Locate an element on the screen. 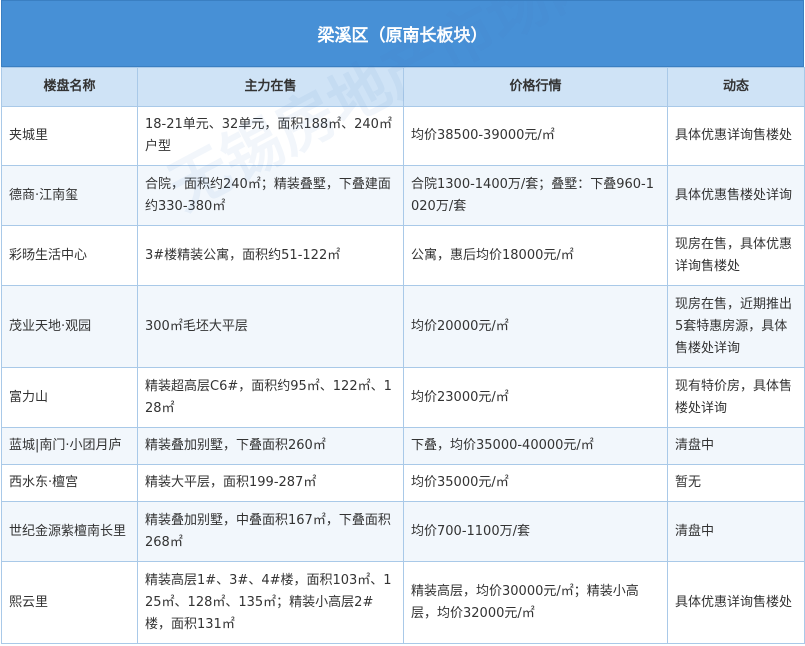 Image resolution: width=805 pixels, height=646 pixels. cell-price: 精装高层，均价30000元/㎡；精装小高层，均价32000元/㎡ is located at coordinates (535, 602).